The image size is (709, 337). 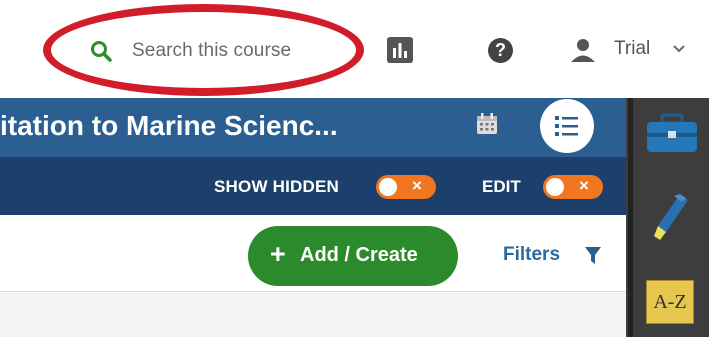 What do you see at coordinates (500, 50) in the screenshot?
I see `help-icon: ?` at bounding box center [500, 50].